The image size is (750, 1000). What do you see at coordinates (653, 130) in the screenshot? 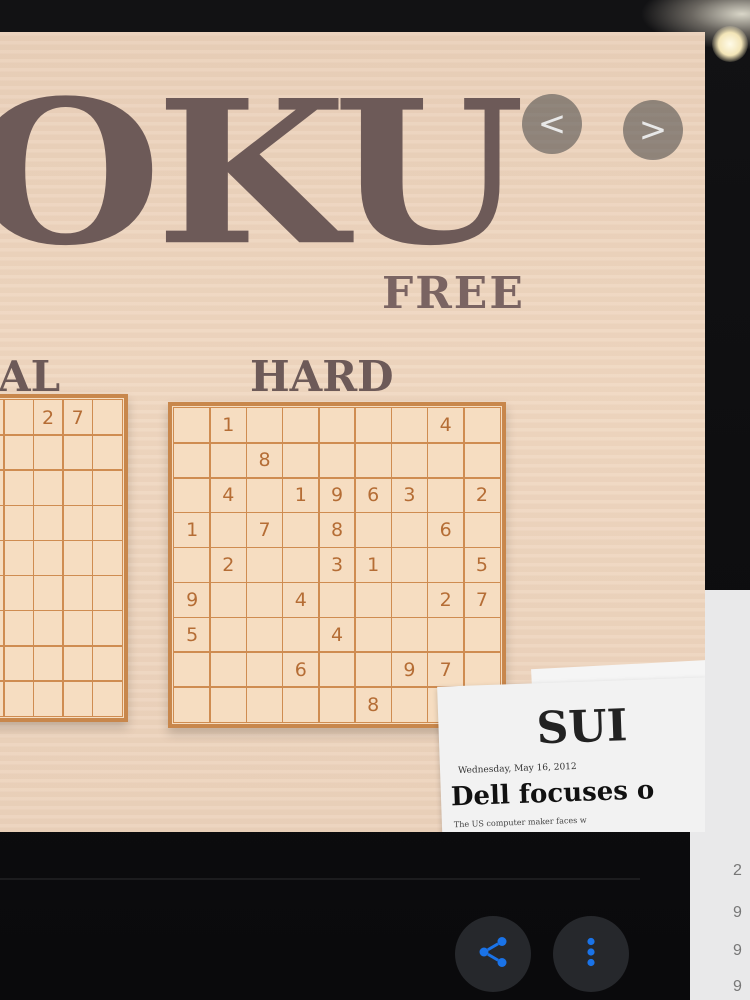
I see `next-button: >` at bounding box center [653, 130].